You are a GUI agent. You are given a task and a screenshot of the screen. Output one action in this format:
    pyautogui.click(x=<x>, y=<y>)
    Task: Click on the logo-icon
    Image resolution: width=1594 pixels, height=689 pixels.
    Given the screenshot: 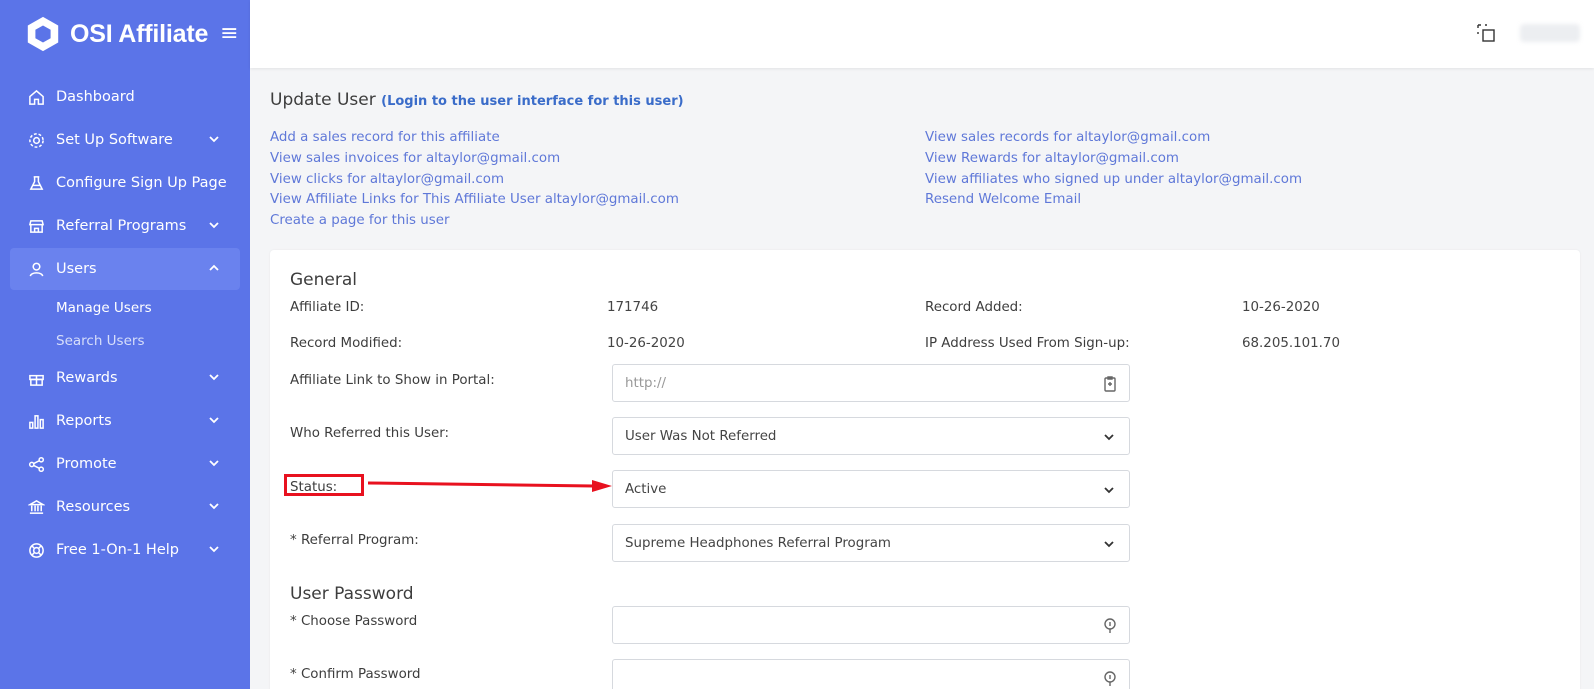 What is the action you would take?
    pyautogui.click(x=43, y=34)
    